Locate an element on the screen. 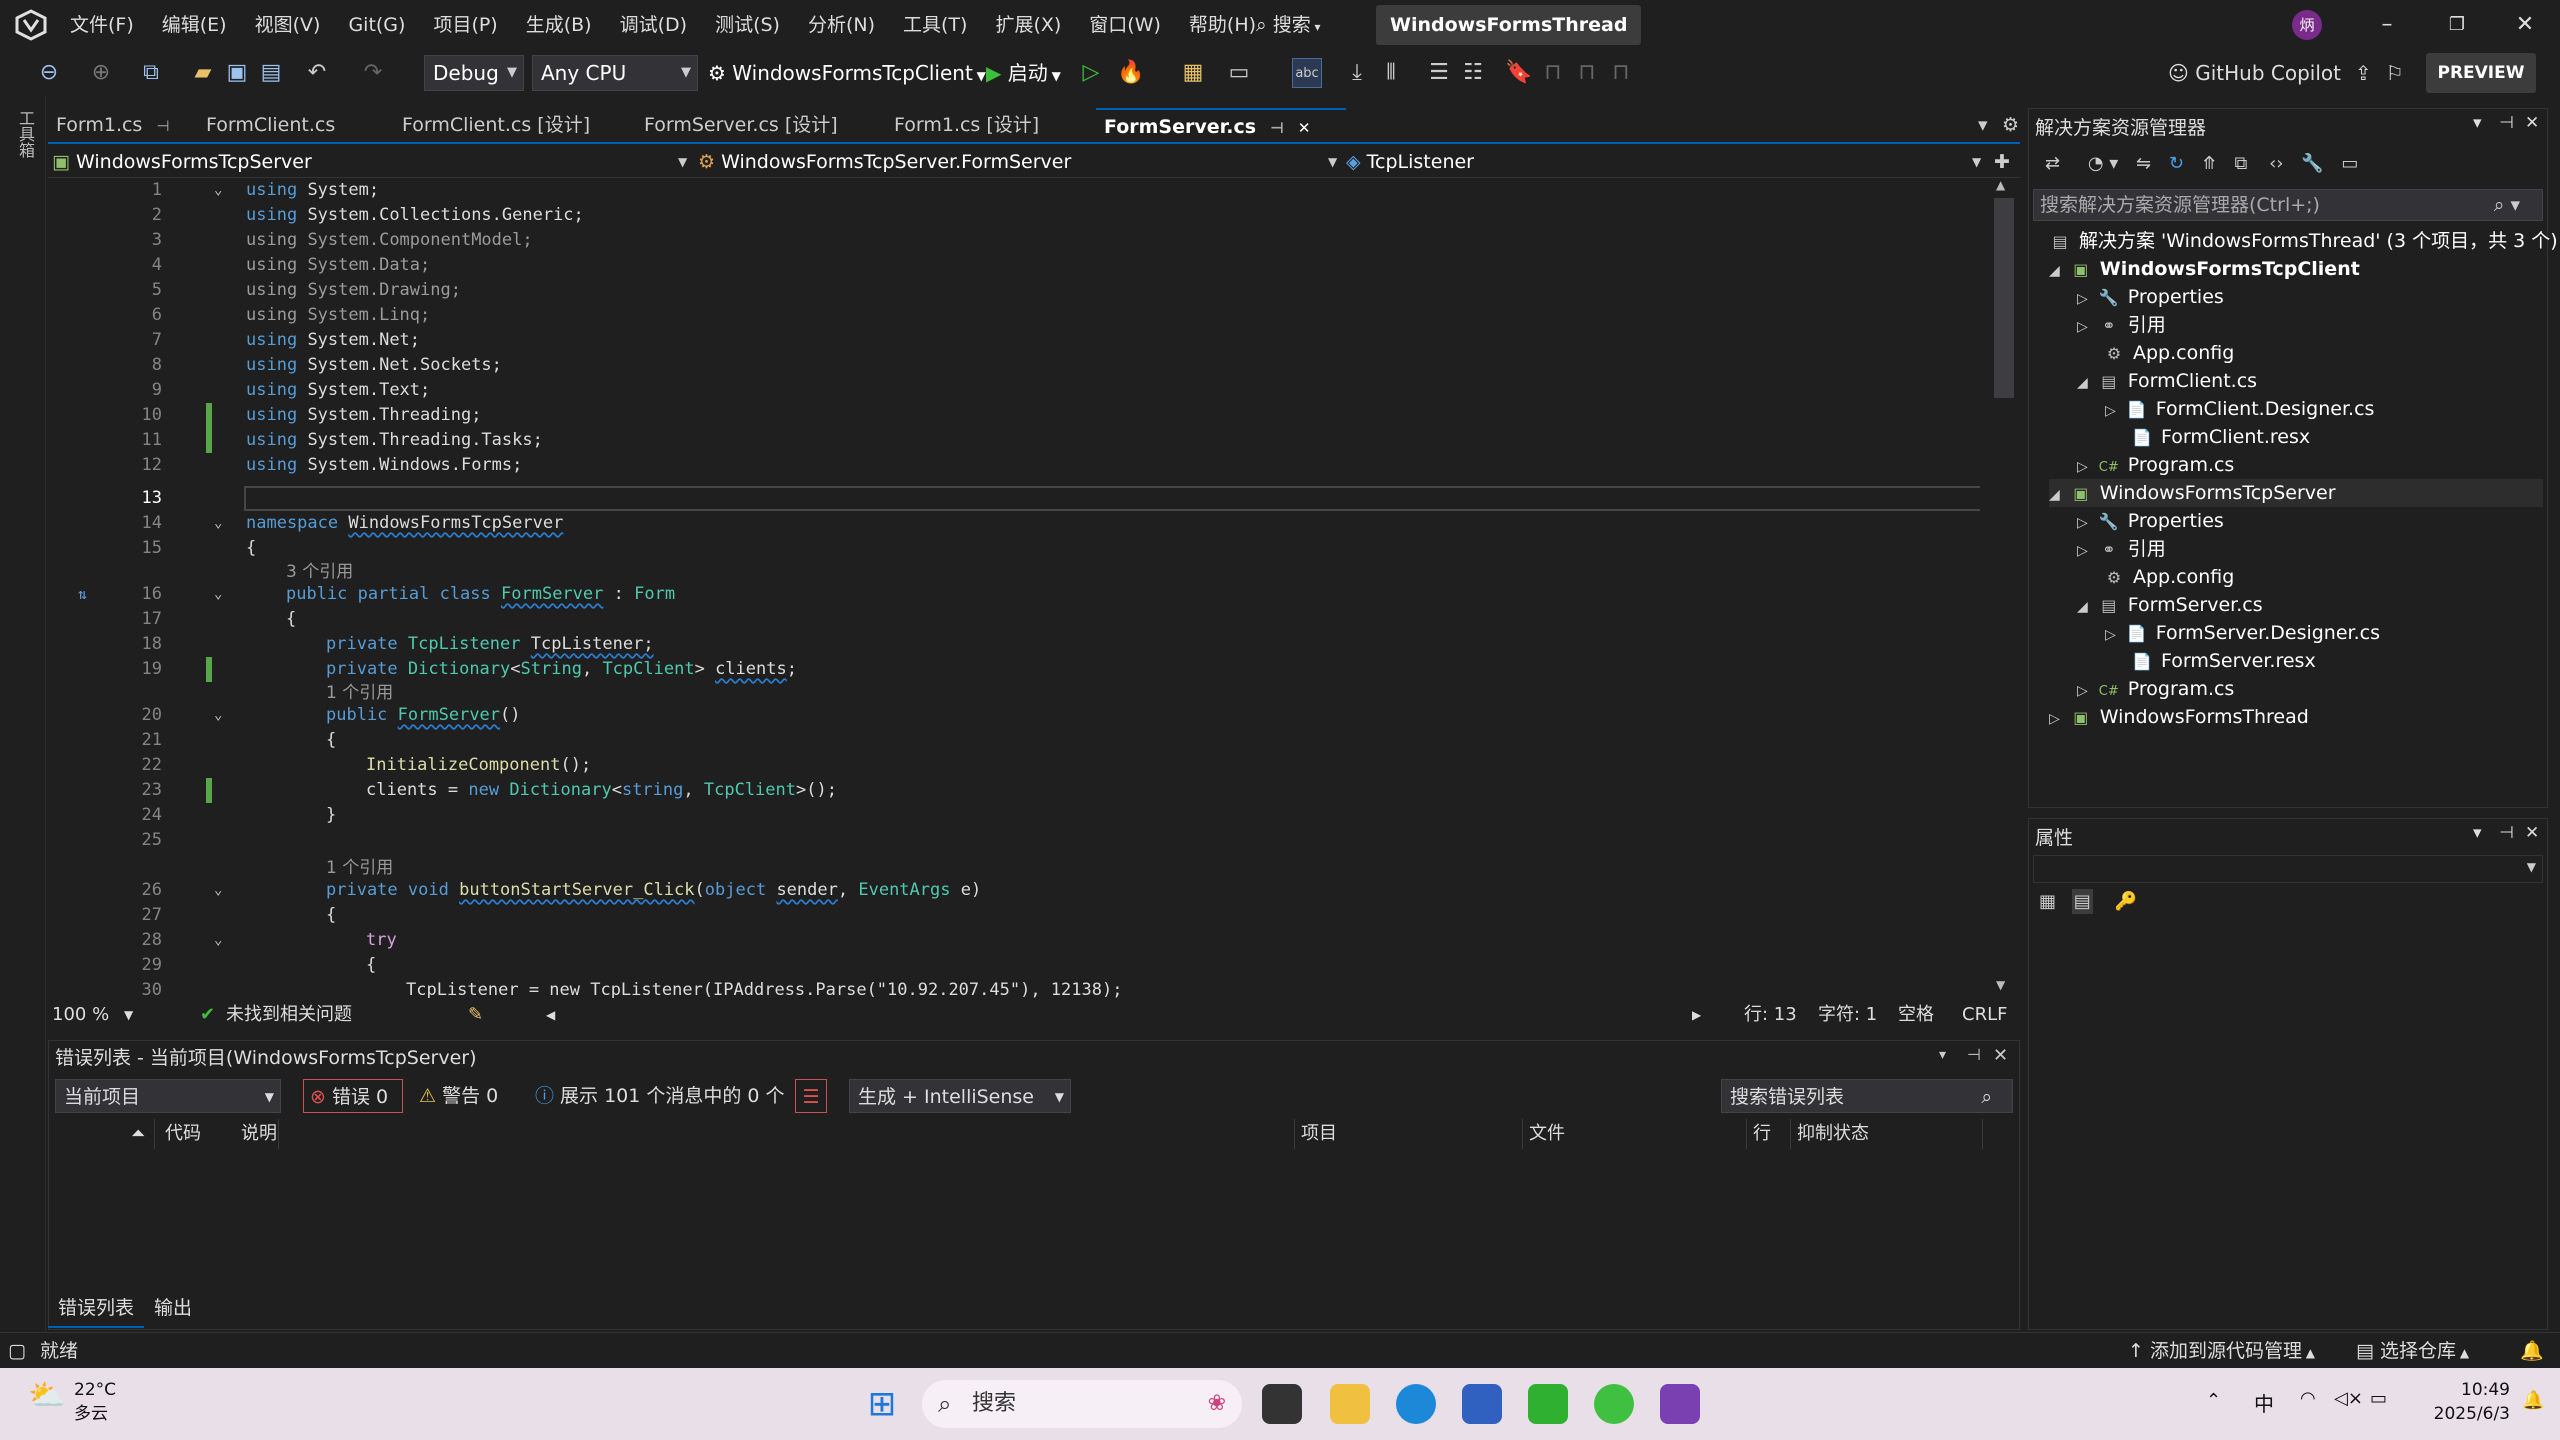  ime-indicator: 中 is located at coordinates (2264, 1402).